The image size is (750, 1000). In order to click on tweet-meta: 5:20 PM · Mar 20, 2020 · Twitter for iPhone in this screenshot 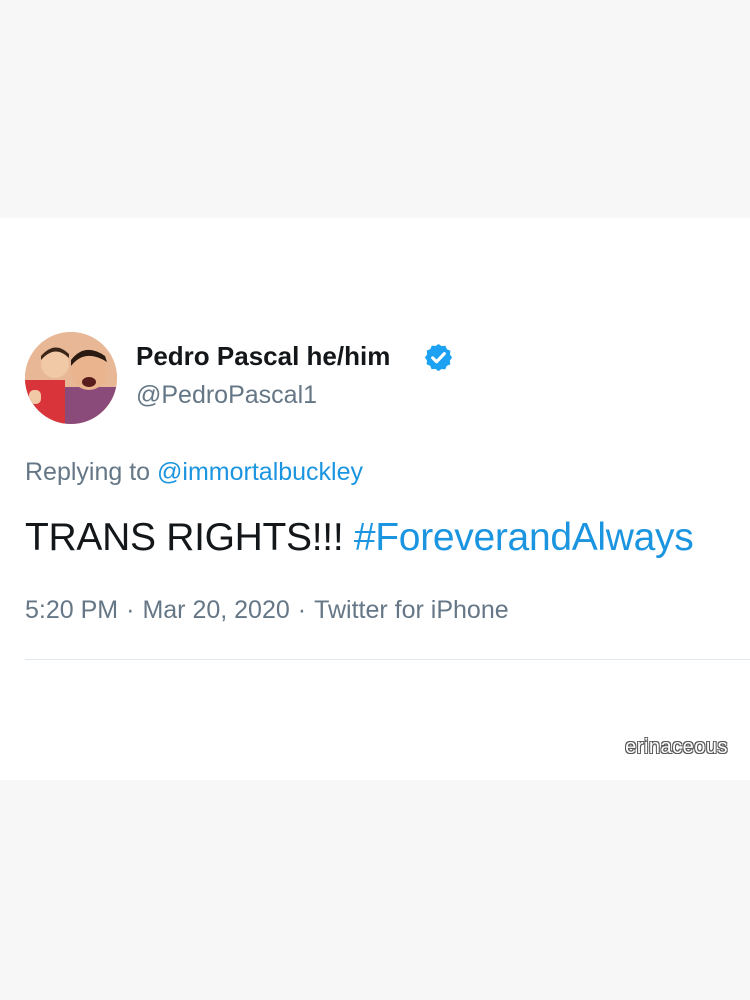, I will do `click(267, 610)`.